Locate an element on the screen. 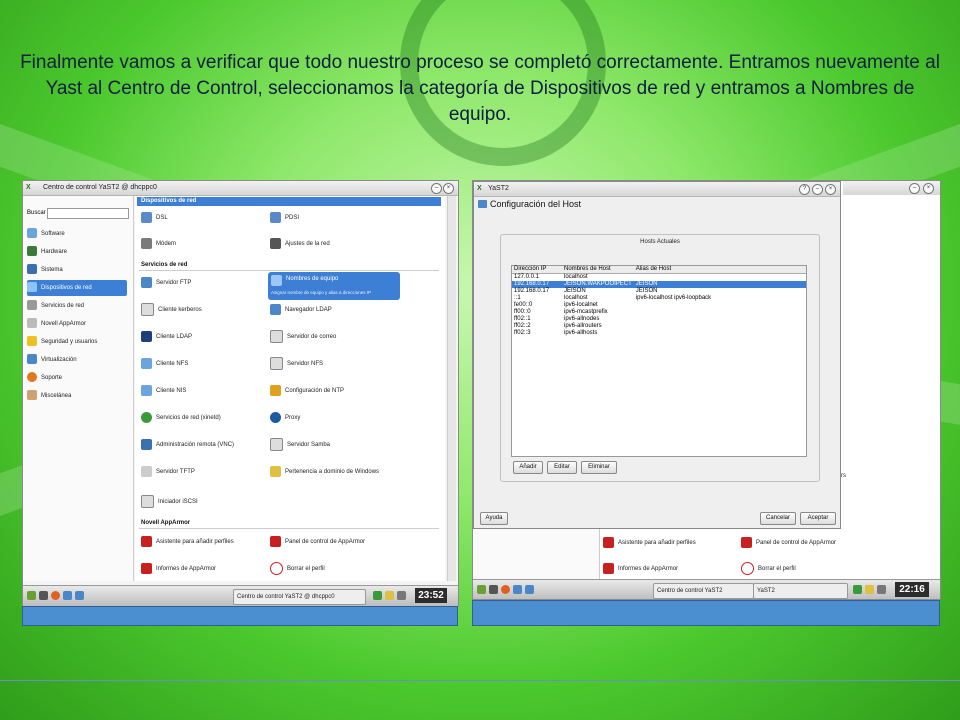  taskbar-yast-window: Centro de control YaST2 @ dhcppc0 is located at coordinates (299, 597).